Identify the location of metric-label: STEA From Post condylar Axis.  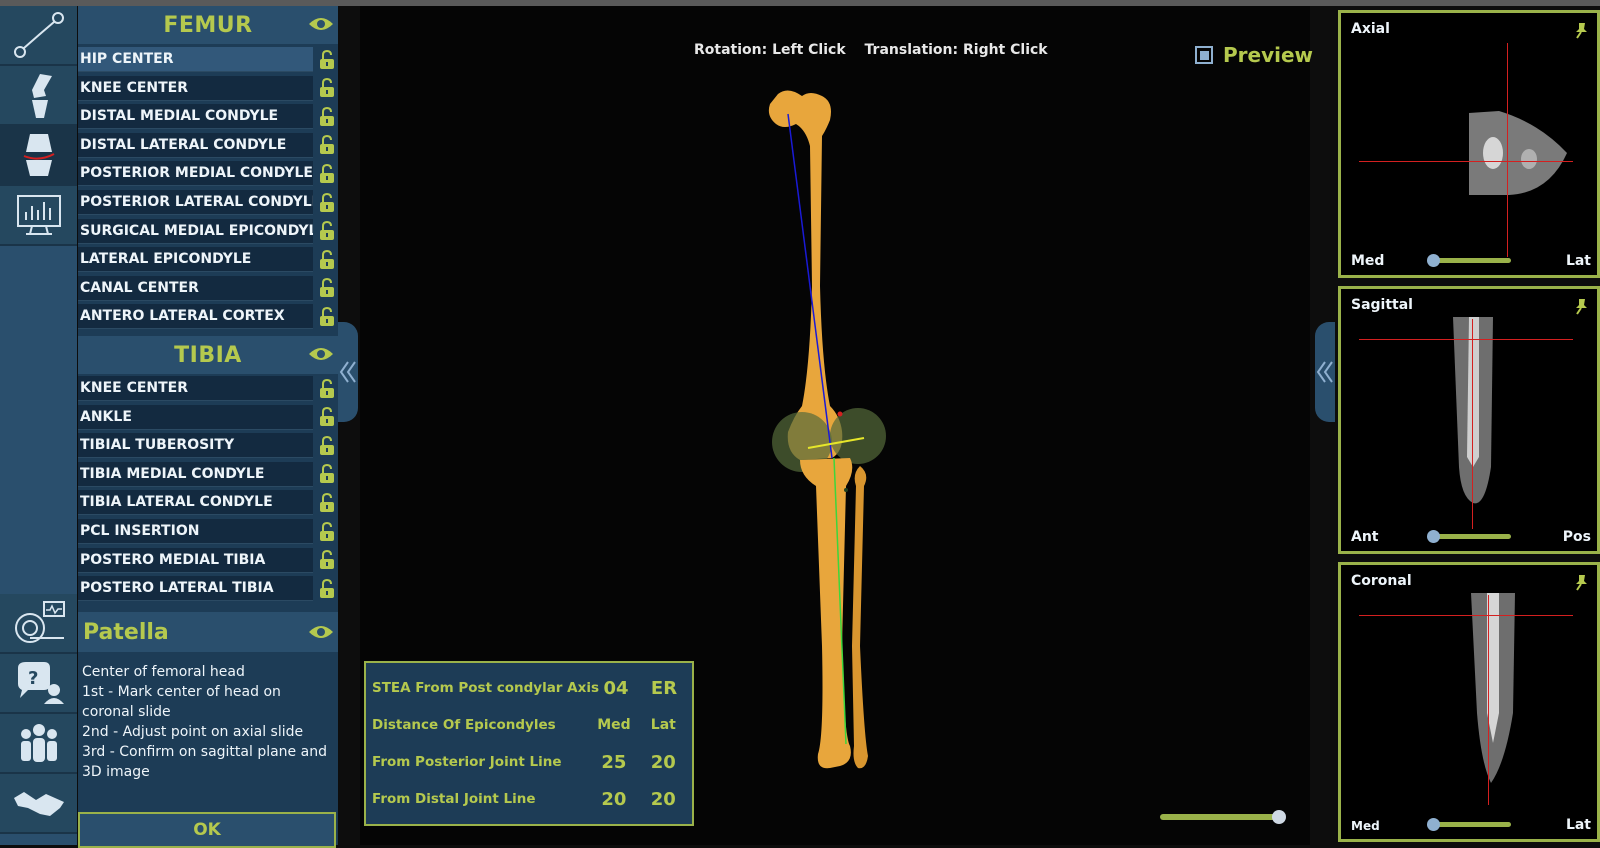
(485, 688).